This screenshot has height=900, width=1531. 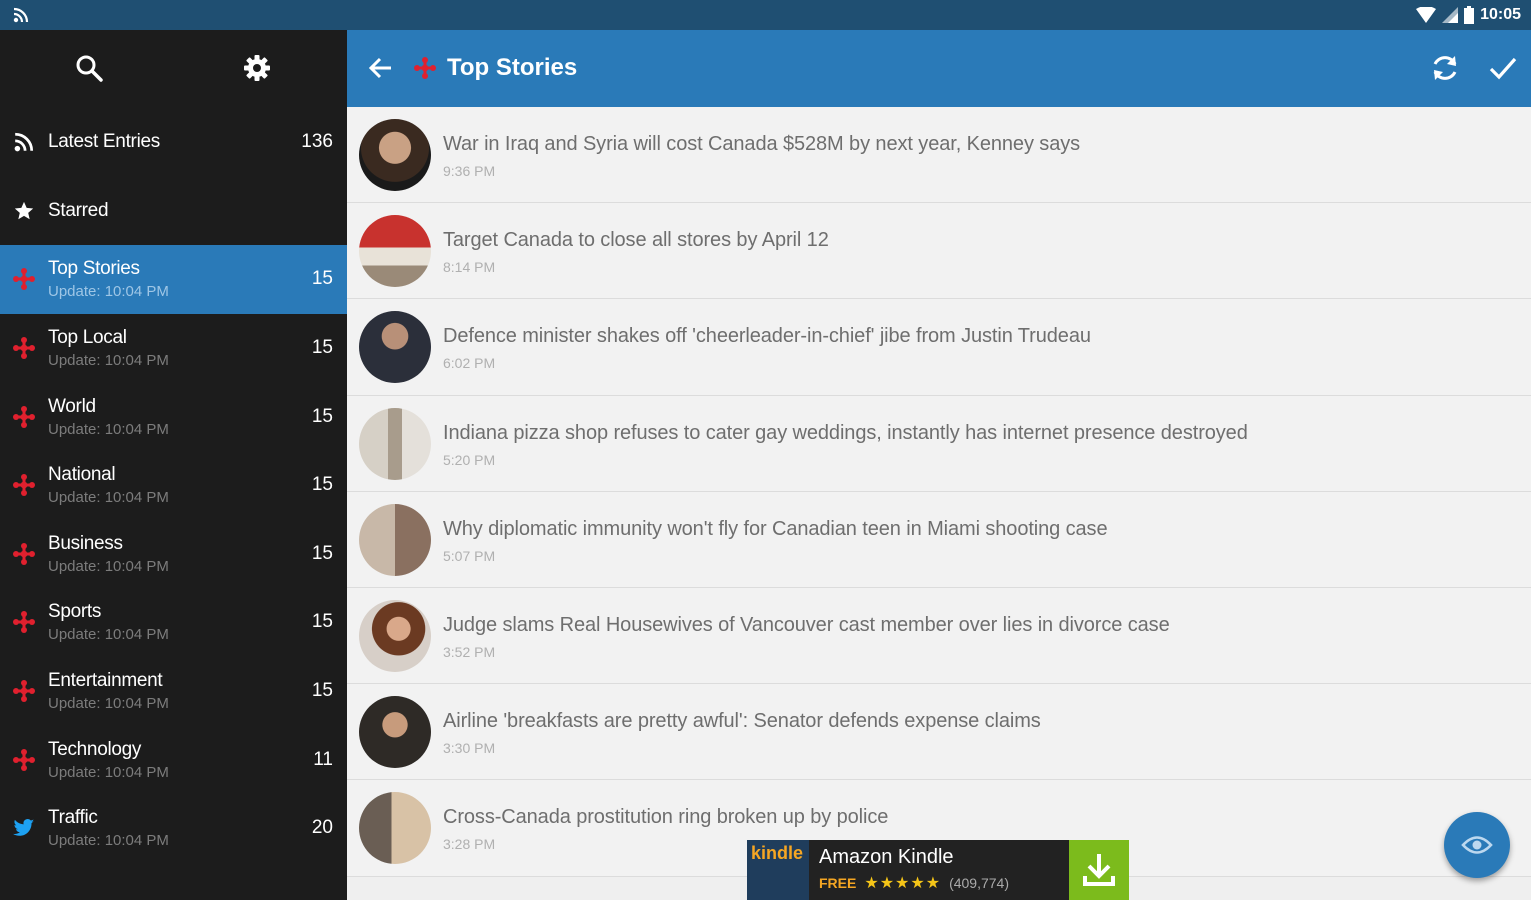 I want to click on search-button, so click(x=89, y=68).